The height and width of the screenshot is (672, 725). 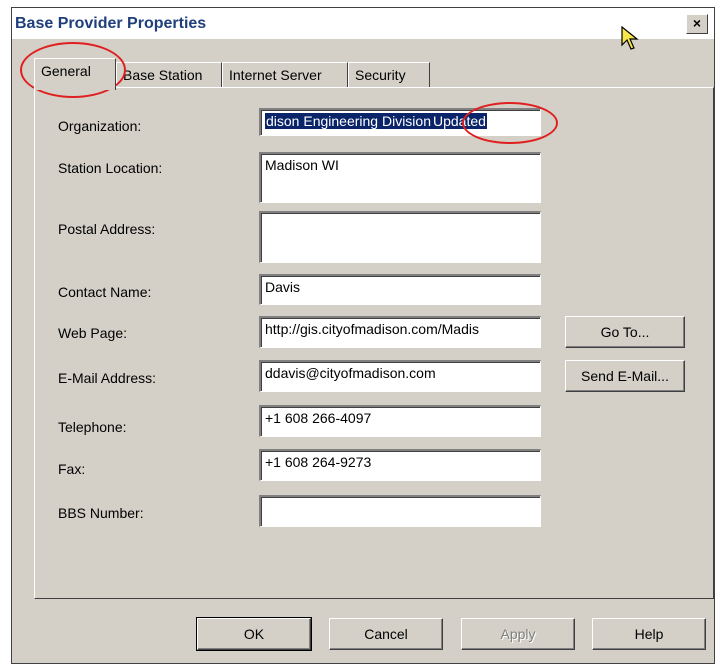 What do you see at coordinates (630, 38) in the screenshot?
I see `mouse-cursor-icon` at bounding box center [630, 38].